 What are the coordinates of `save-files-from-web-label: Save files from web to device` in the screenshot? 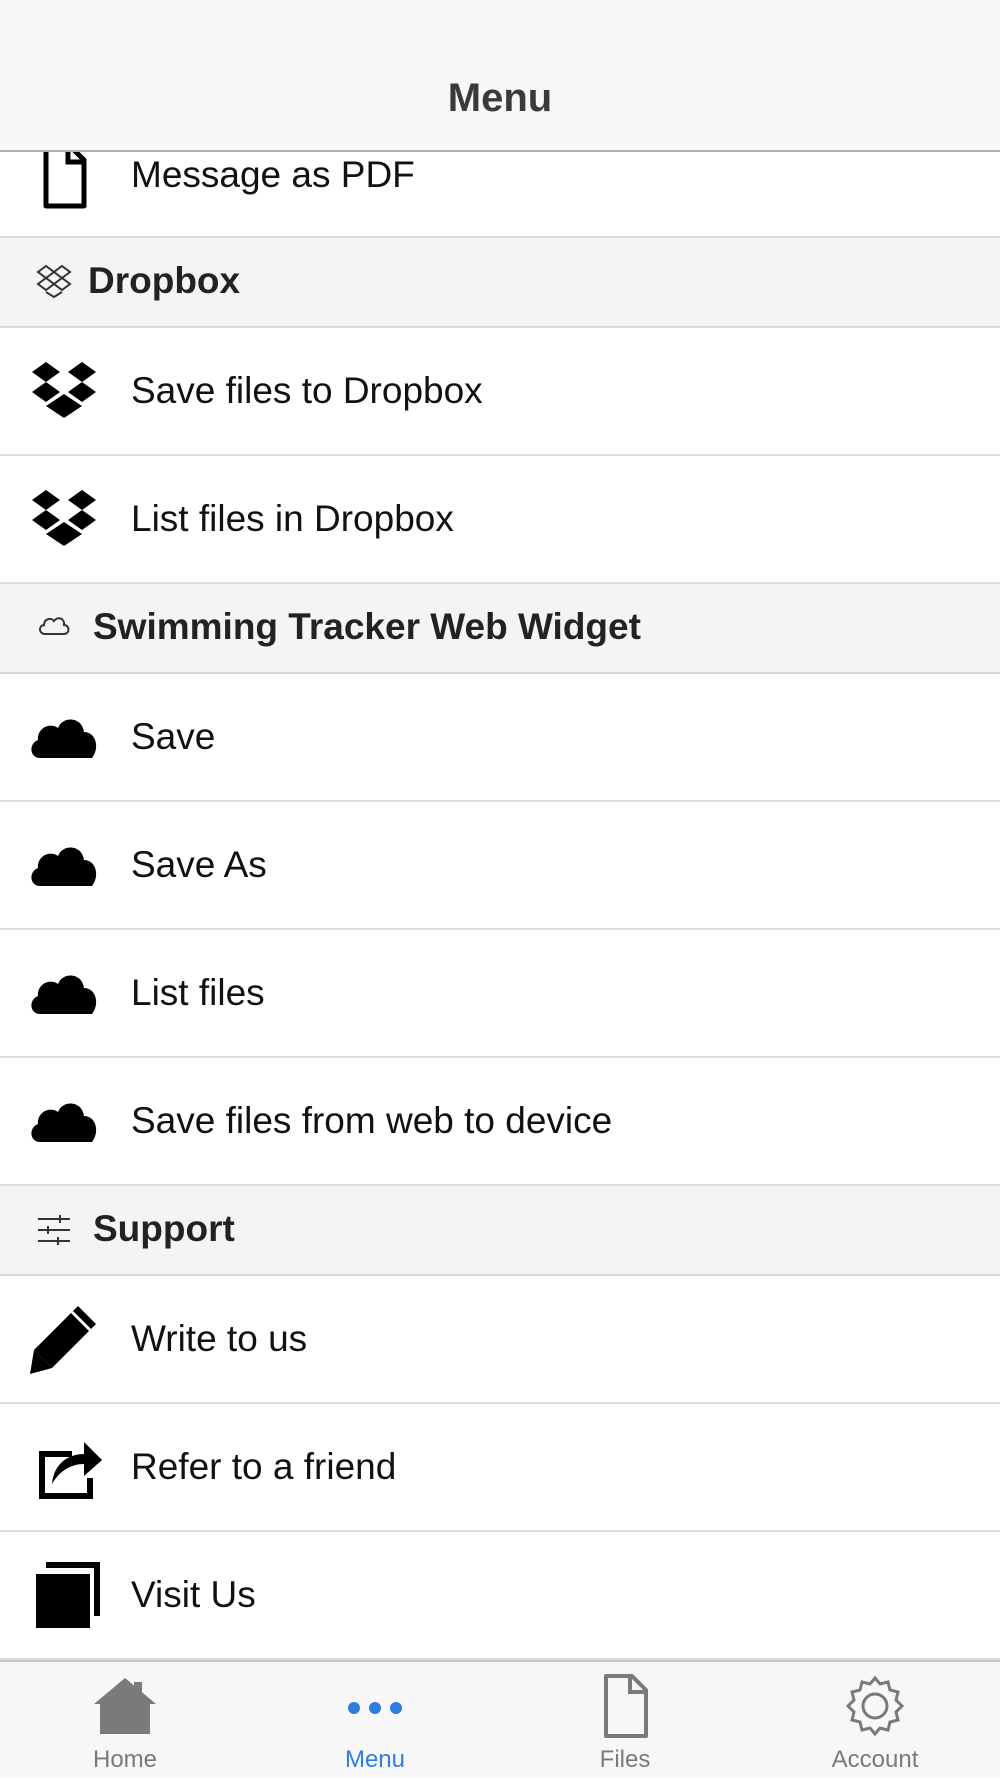 It's located at (372, 1120).